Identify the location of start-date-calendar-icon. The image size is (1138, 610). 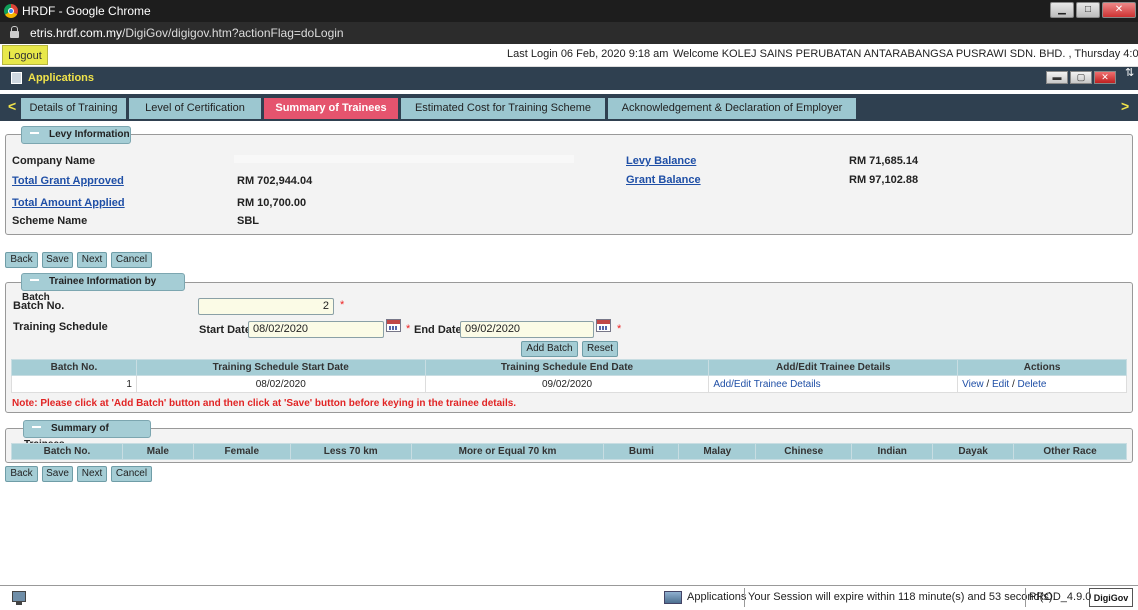
(393, 325).